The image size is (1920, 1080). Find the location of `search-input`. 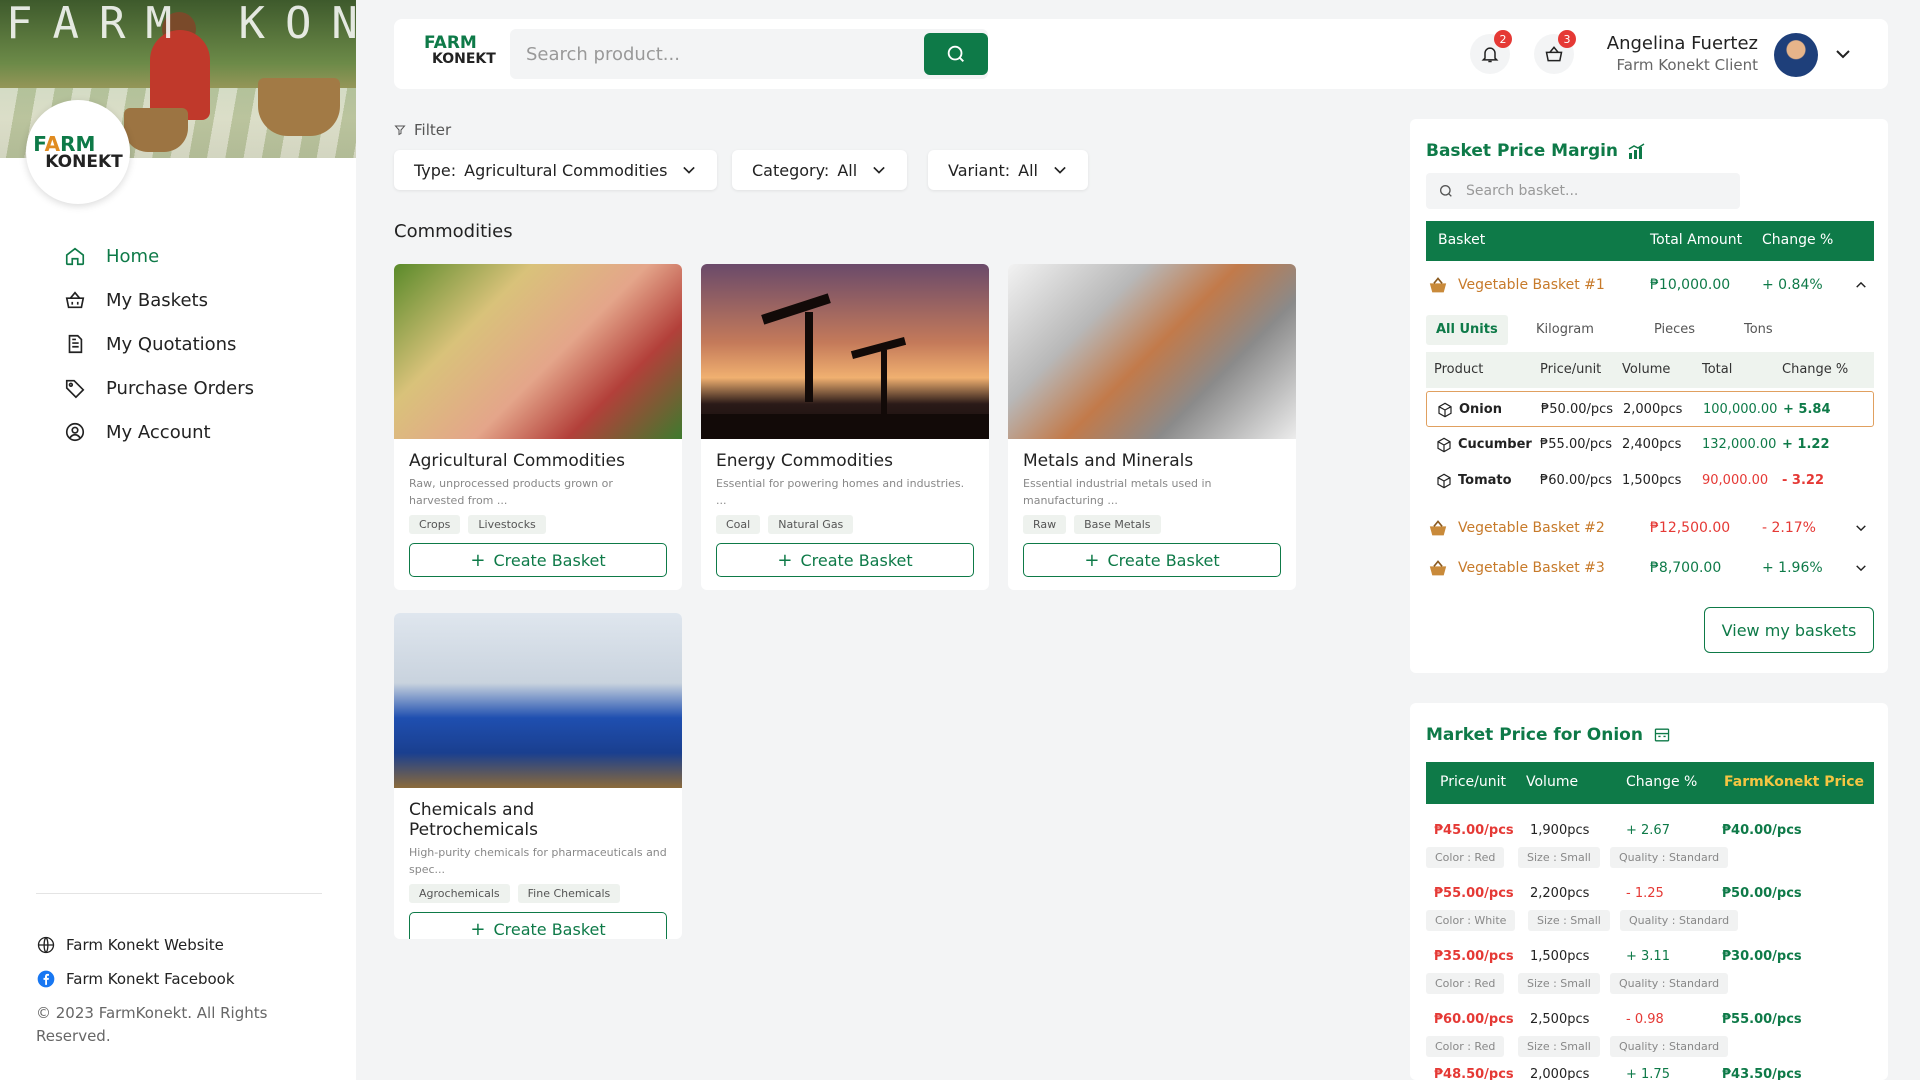

search-input is located at coordinates (710, 54).